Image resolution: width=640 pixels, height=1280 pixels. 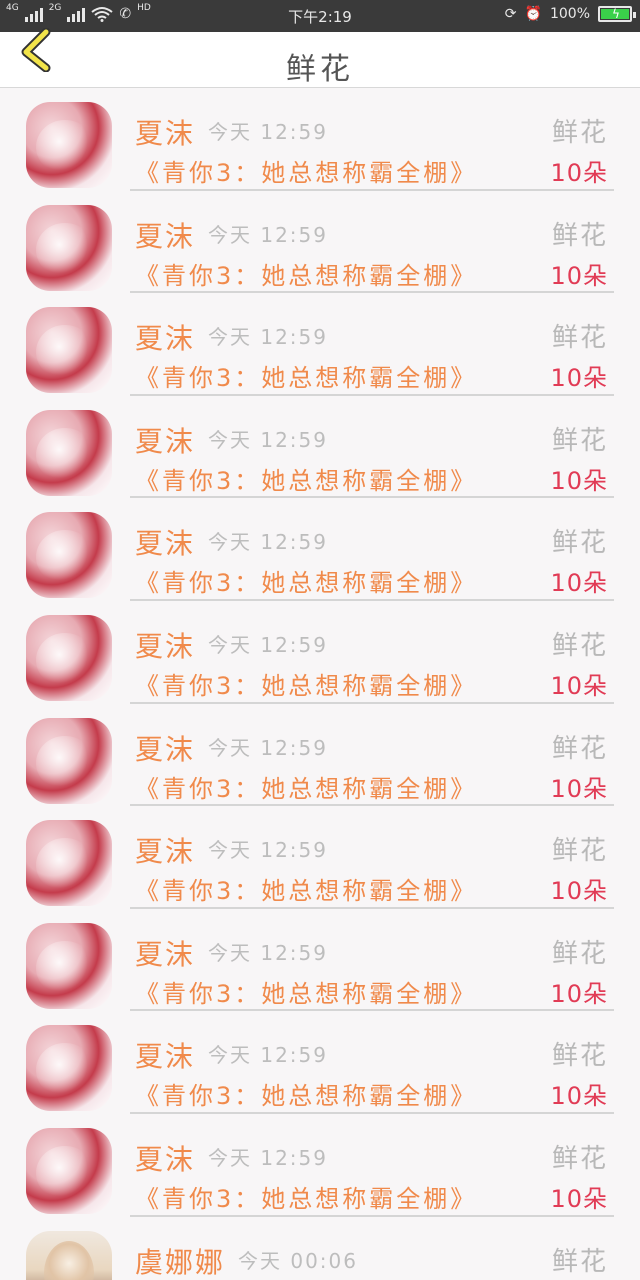 I want to click on list-item: 虞娜娜 今天 00:06 鲜花, so click(x=320, y=1248).